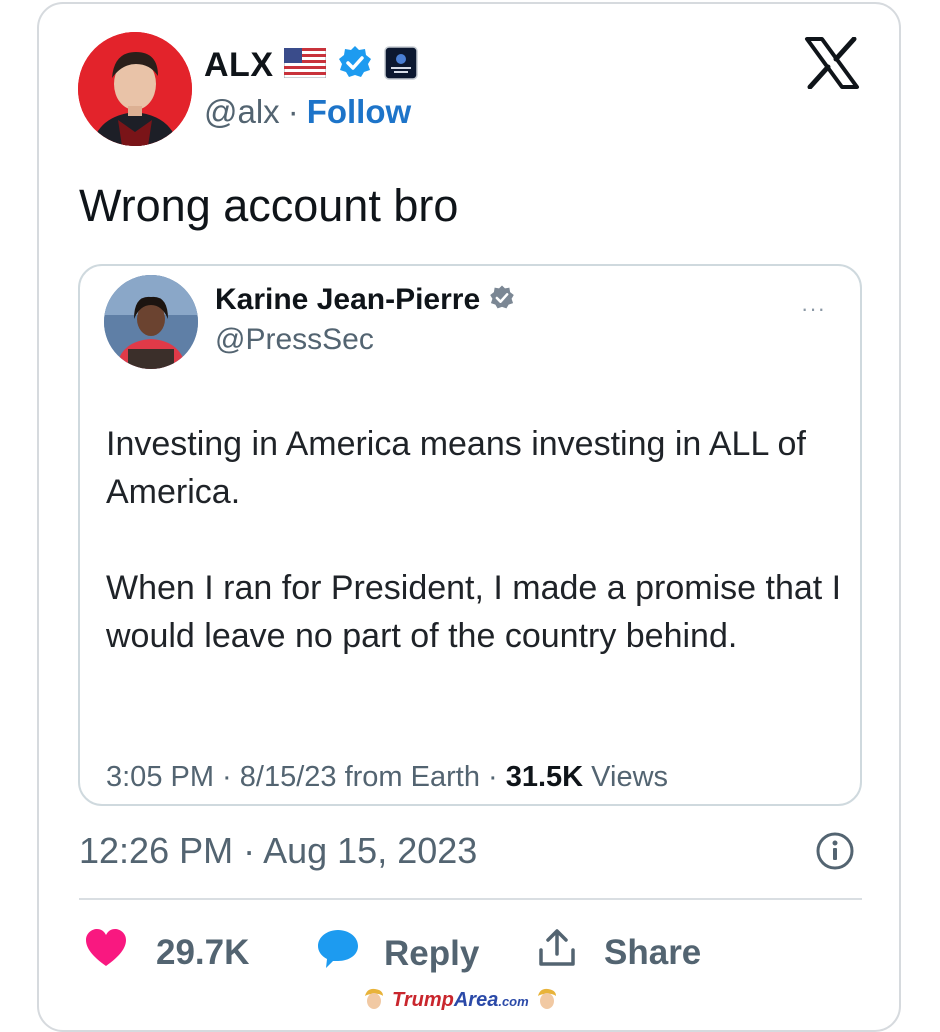 Image resolution: width=940 pixels, height=1032 pixels. I want to click on quoted-author-avatar, so click(151, 322).